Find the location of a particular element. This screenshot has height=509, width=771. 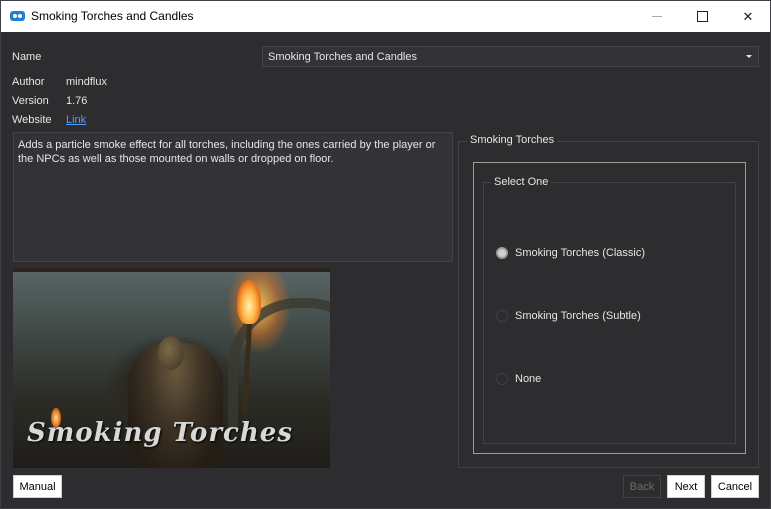

title-bar: Smoking Torches and Candles ✕ is located at coordinates (385, 16).